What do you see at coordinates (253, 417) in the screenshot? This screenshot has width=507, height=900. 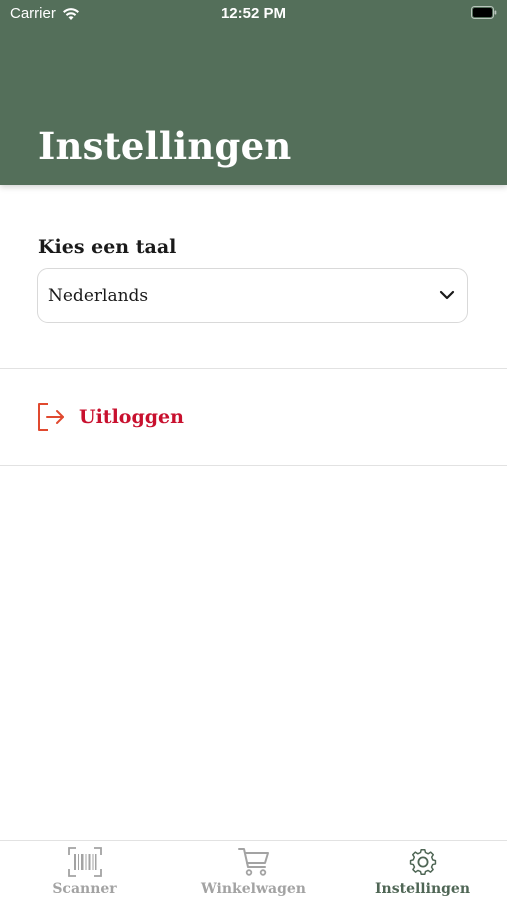 I see `logout-button: Uitloggen` at bounding box center [253, 417].